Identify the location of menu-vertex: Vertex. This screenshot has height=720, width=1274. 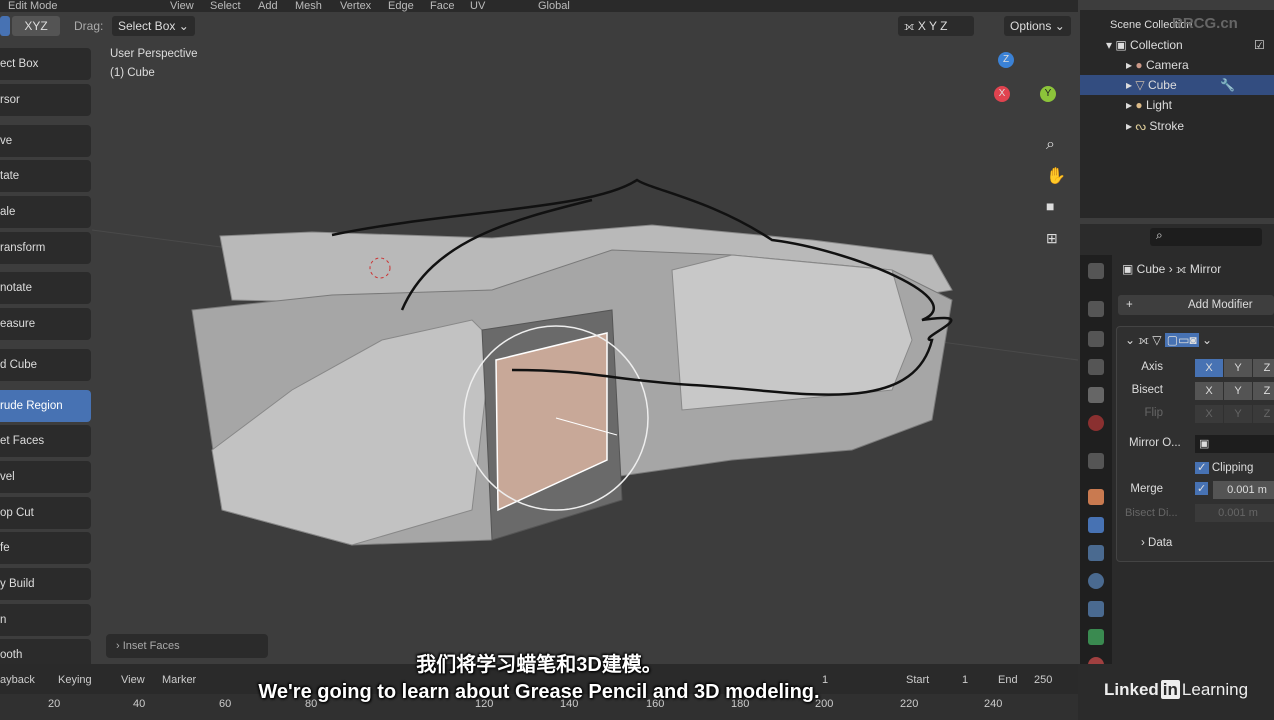
(355, 6).